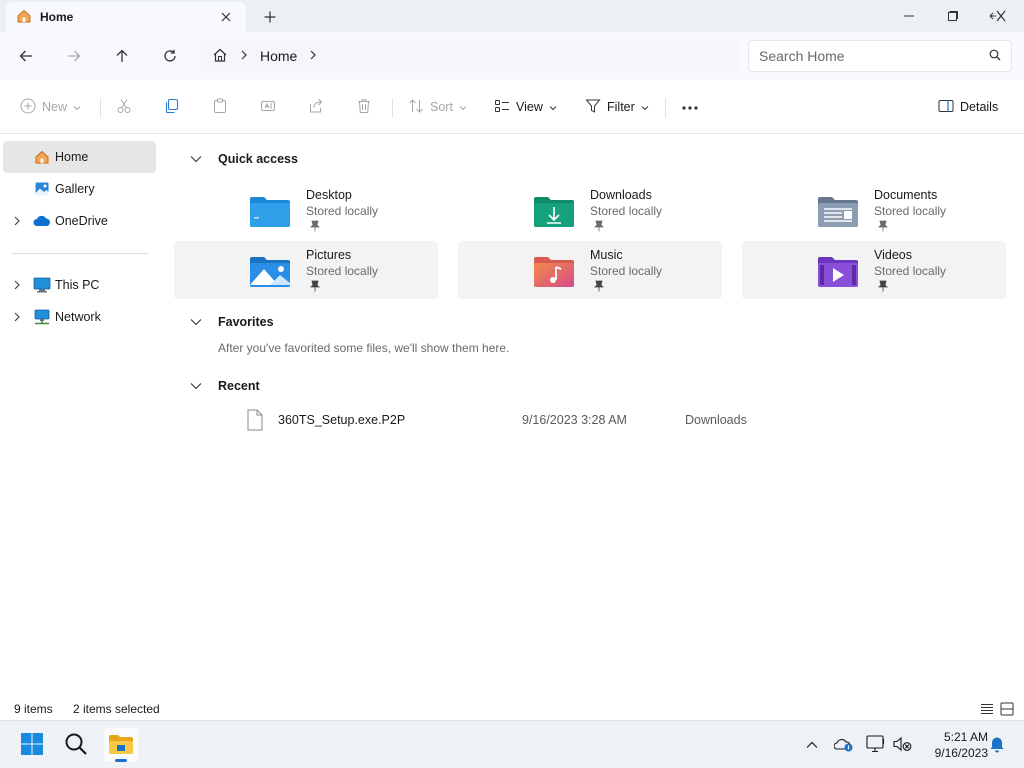  I want to click on file-location: Downloads, so click(716, 420).